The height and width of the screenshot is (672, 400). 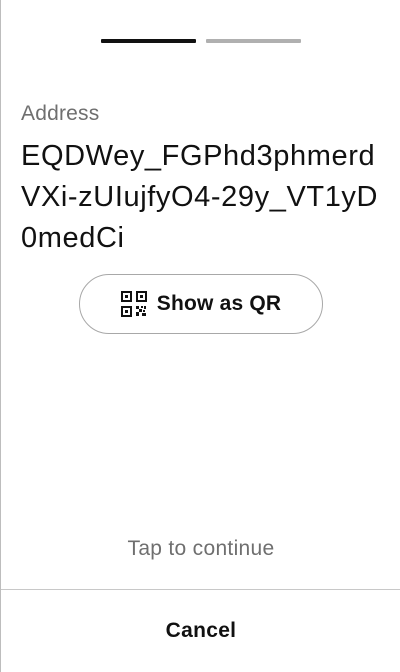 What do you see at coordinates (200, 631) in the screenshot?
I see `cancel-button: Cancel` at bounding box center [200, 631].